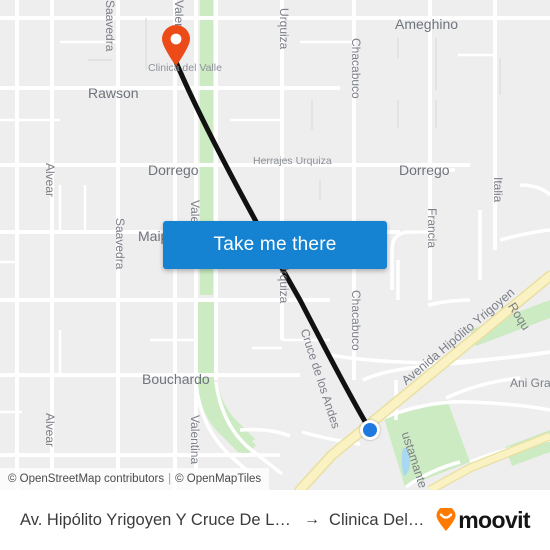 The width and height of the screenshot is (550, 550). What do you see at coordinates (446, 519) in the screenshot?
I see `moovit-pin-smile-icon` at bounding box center [446, 519].